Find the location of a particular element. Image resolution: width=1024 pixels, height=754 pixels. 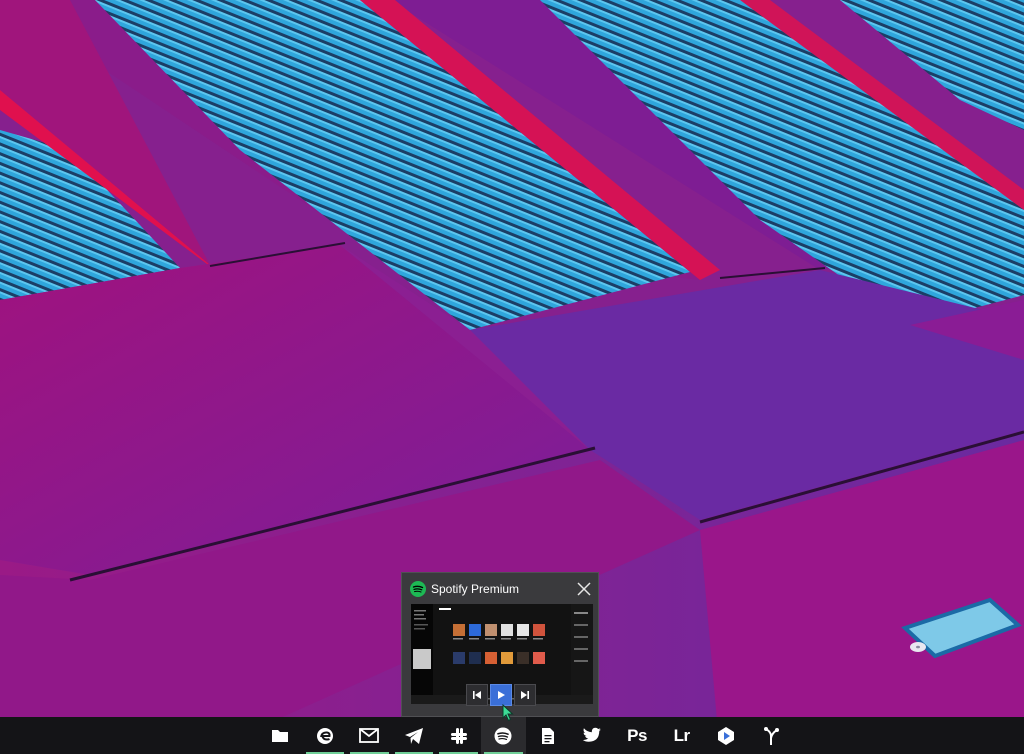

mail-icon is located at coordinates (369, 735).